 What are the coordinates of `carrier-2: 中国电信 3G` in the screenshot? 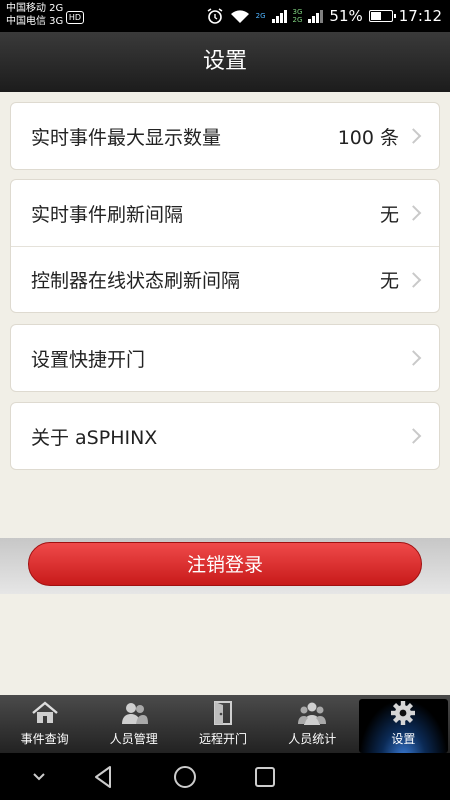 It's located at (35, 21).